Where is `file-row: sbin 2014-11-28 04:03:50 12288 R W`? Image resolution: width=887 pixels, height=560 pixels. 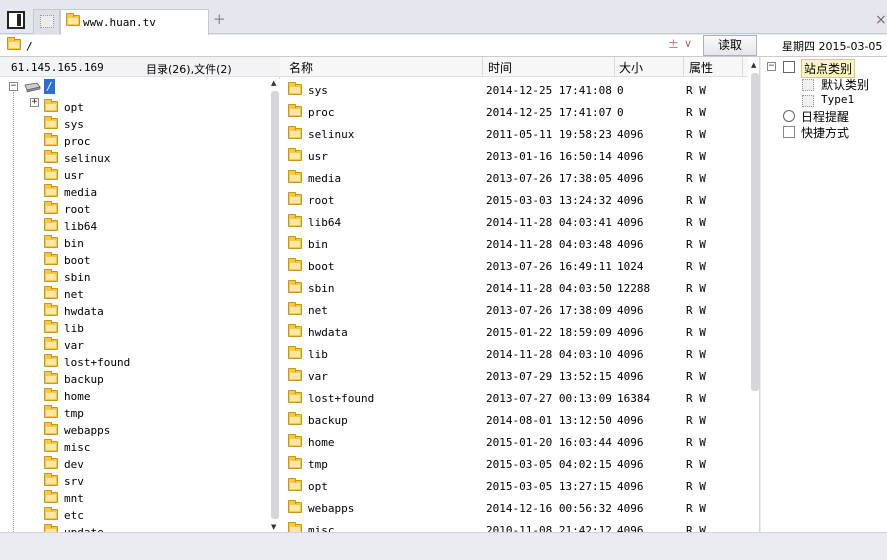
file-row: sbin 2014-11-28 04:03:50 12288 R W is located at coordinates (513, 288).